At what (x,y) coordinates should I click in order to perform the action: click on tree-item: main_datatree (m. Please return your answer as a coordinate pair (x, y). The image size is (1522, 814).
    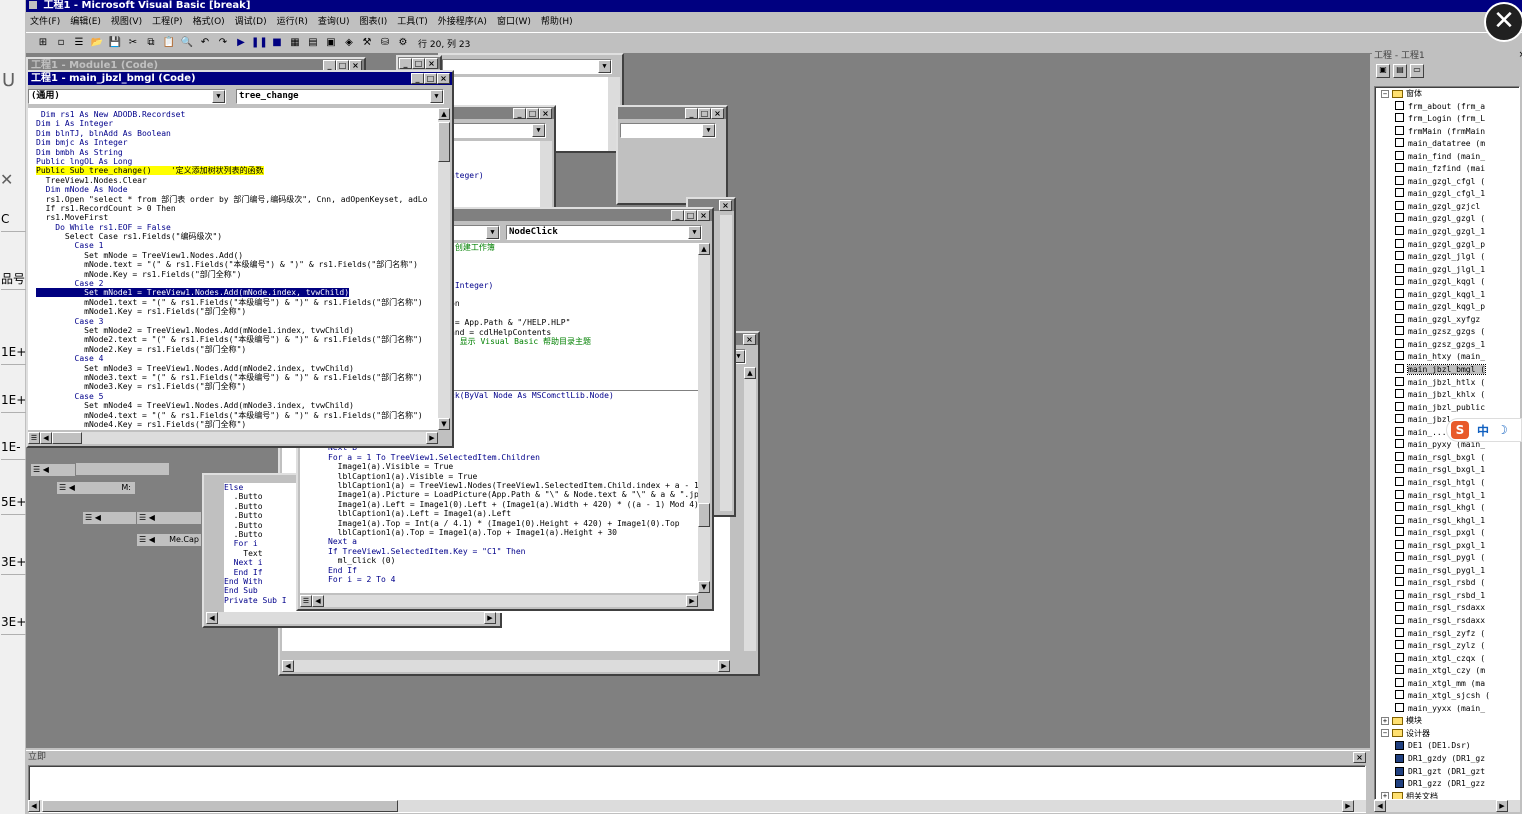
    Looking at the image, I should click on (1457, 144).